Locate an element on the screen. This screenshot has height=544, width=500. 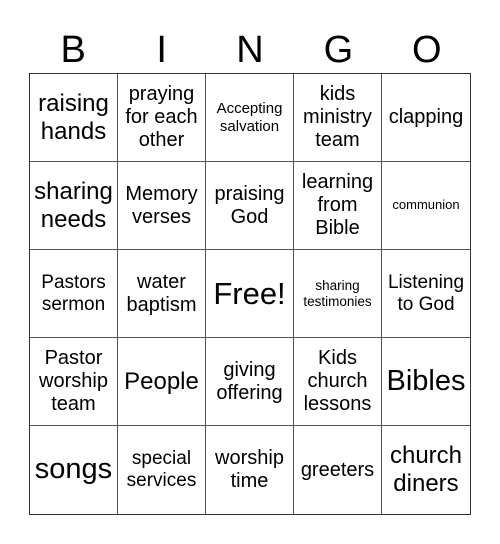
cell-label: raising hands is located at coordinates (73, 117).